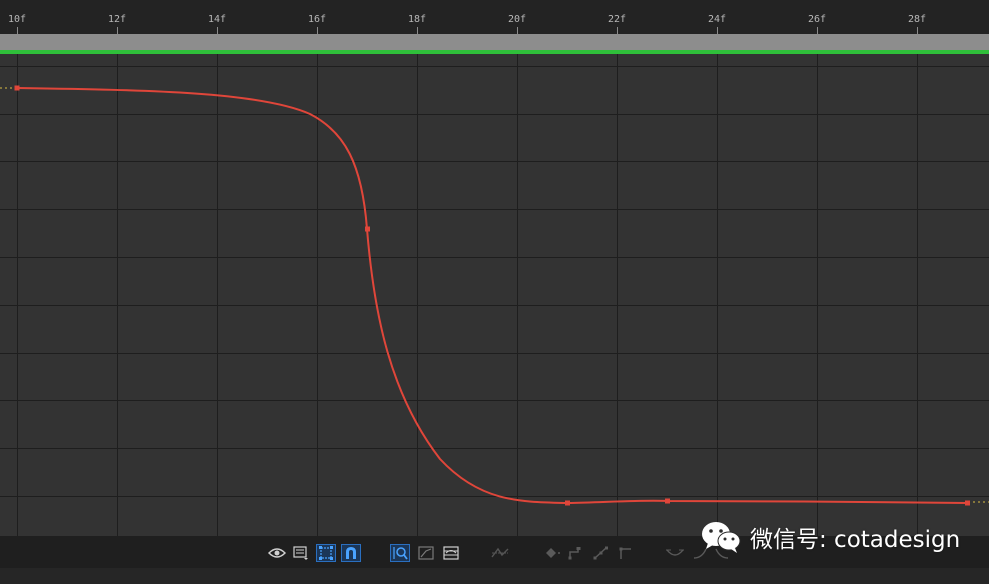 This screenshot has height=584, width=989. What do you see at coordinates (326, 553) in the screenshot?
I see `transform-box-icon` at bounding box center [326, 553].